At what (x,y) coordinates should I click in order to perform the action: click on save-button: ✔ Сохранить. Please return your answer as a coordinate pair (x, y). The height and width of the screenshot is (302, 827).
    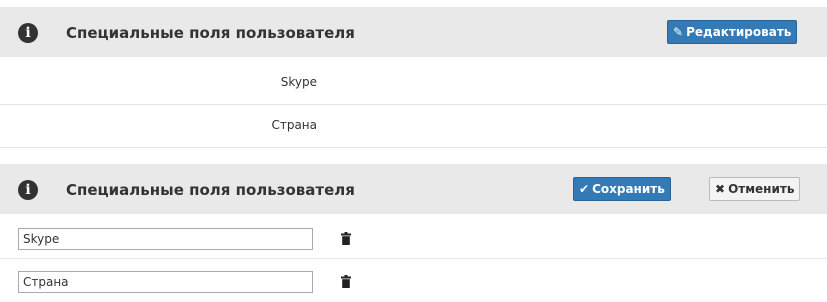
    Looking at the image, I should click on (622, 189).